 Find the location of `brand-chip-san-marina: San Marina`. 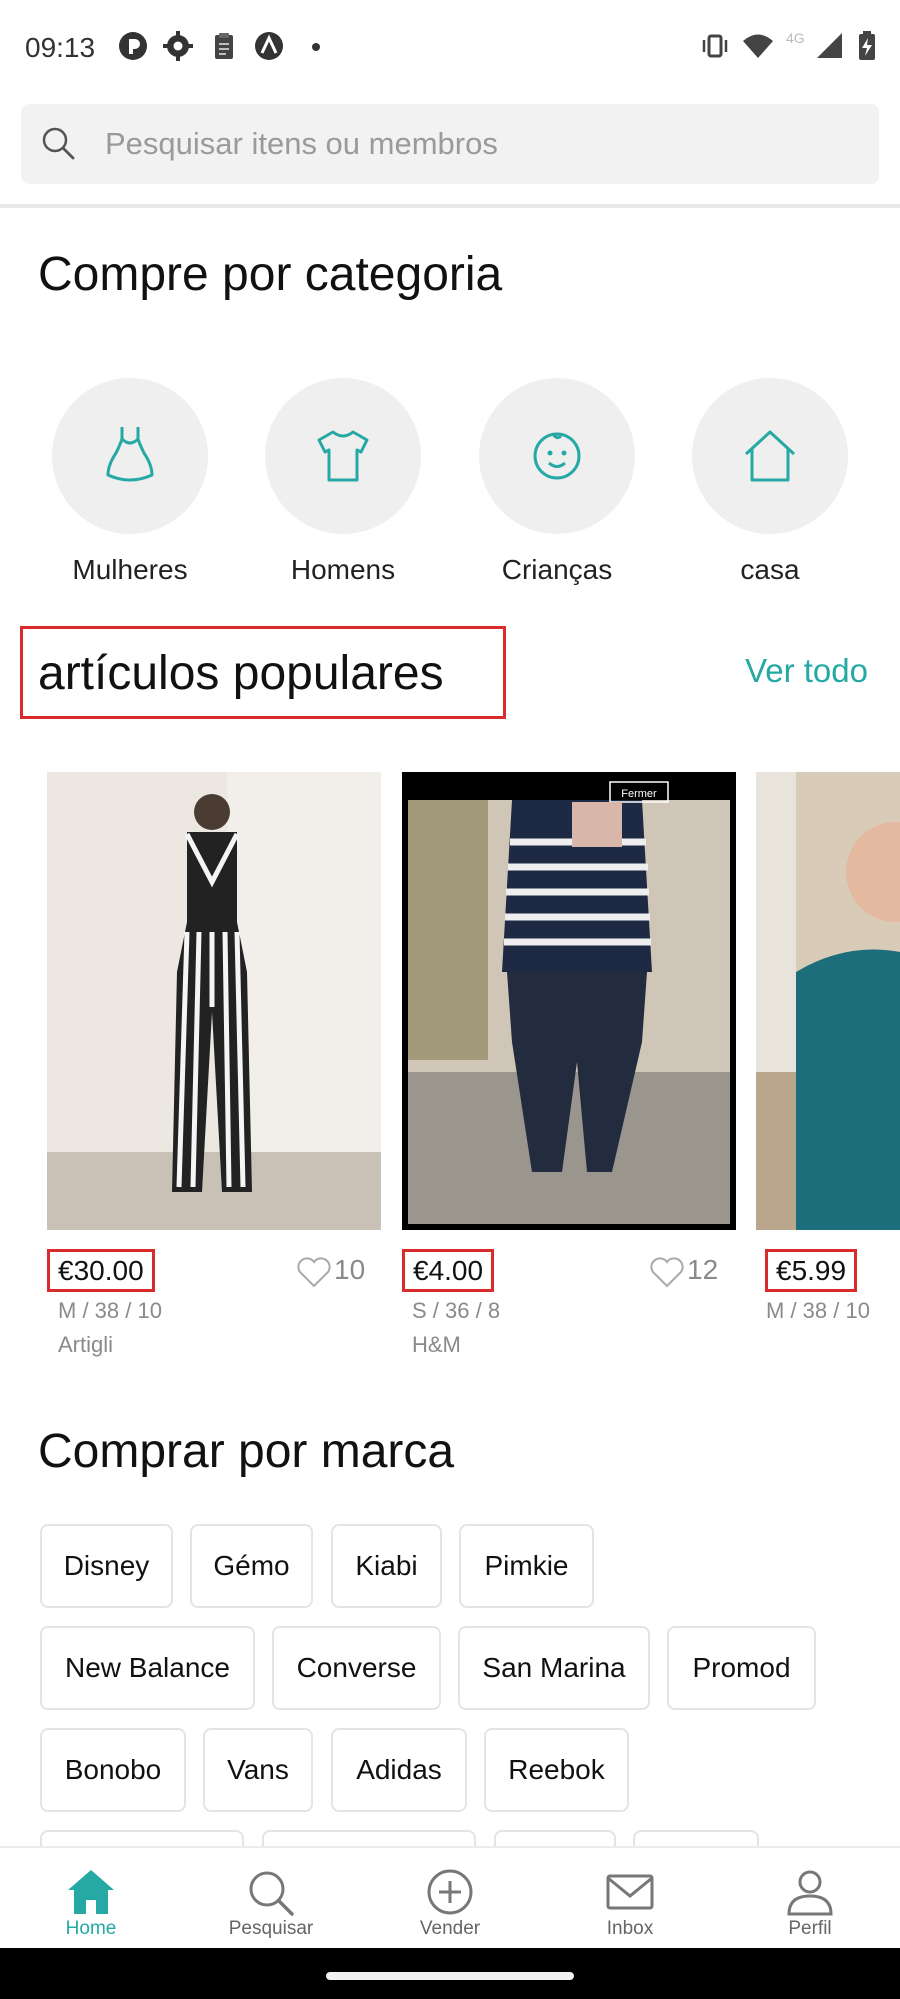

brand-chip-san-marina: San Marina is located at coordinates (554, 1668).